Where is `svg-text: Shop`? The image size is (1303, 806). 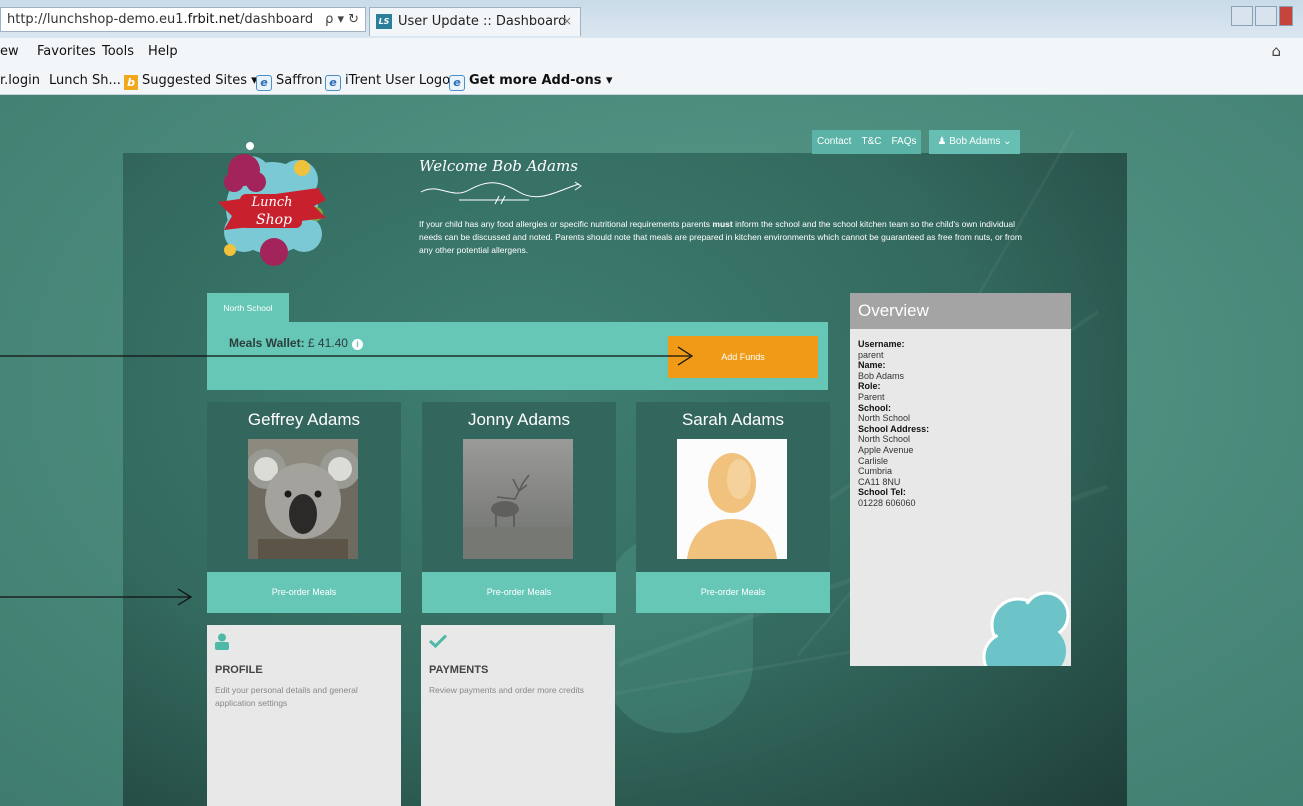 svg-text: Shop is located at coordinates (274, 220).